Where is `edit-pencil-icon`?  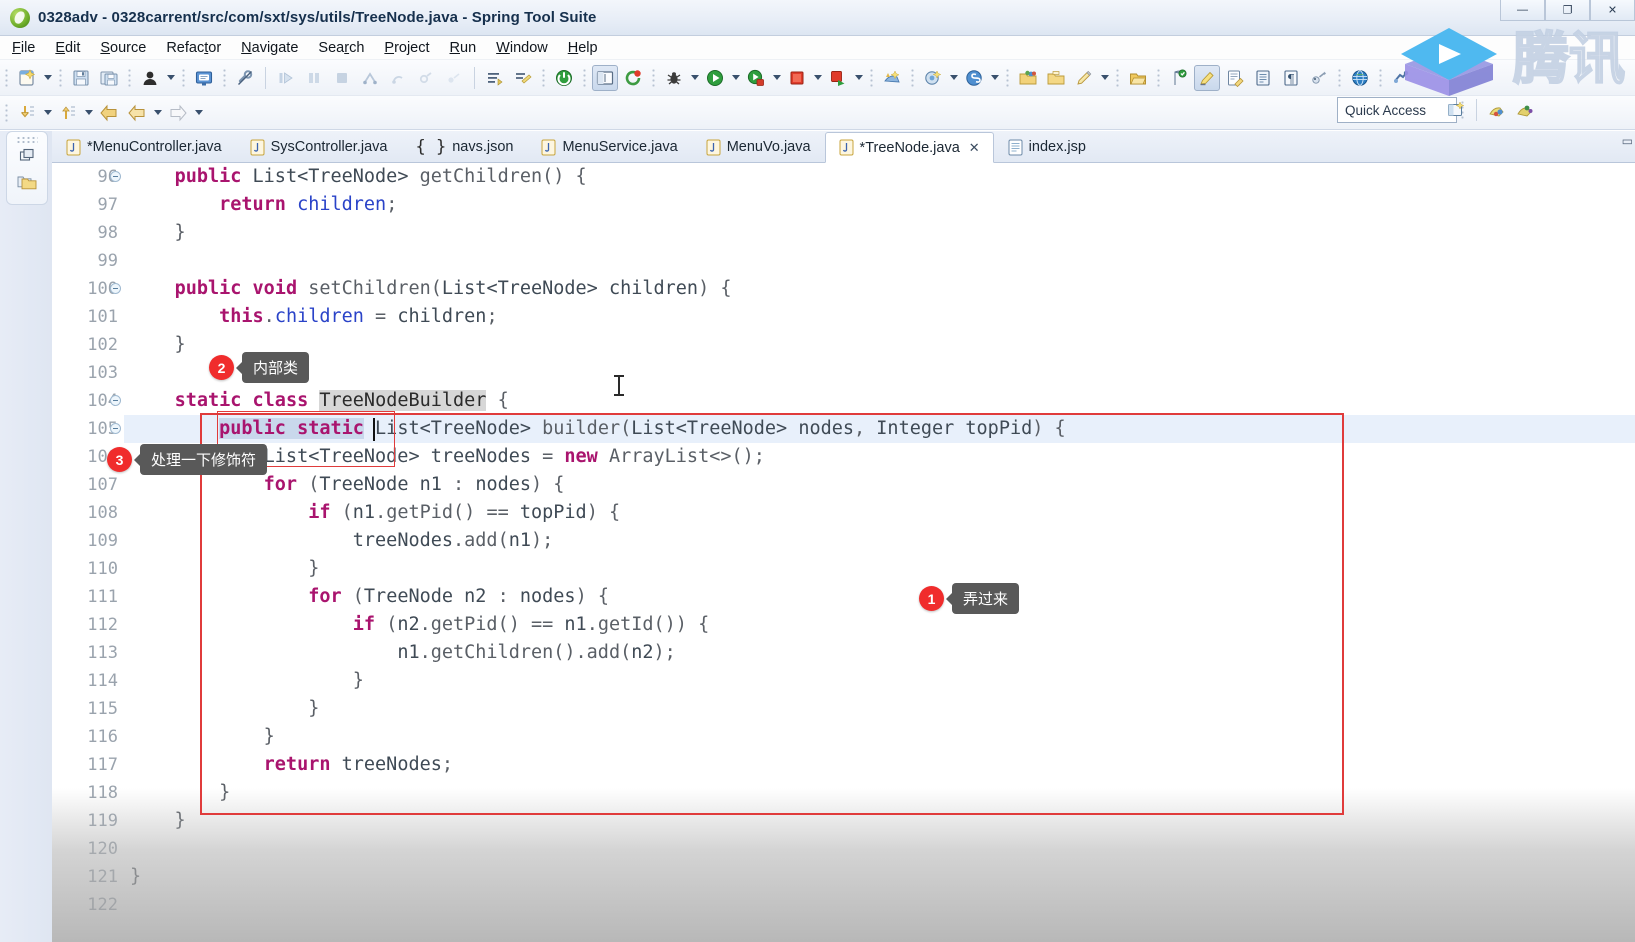
edit-pencil-icon is located at coordinates (1084, 78).